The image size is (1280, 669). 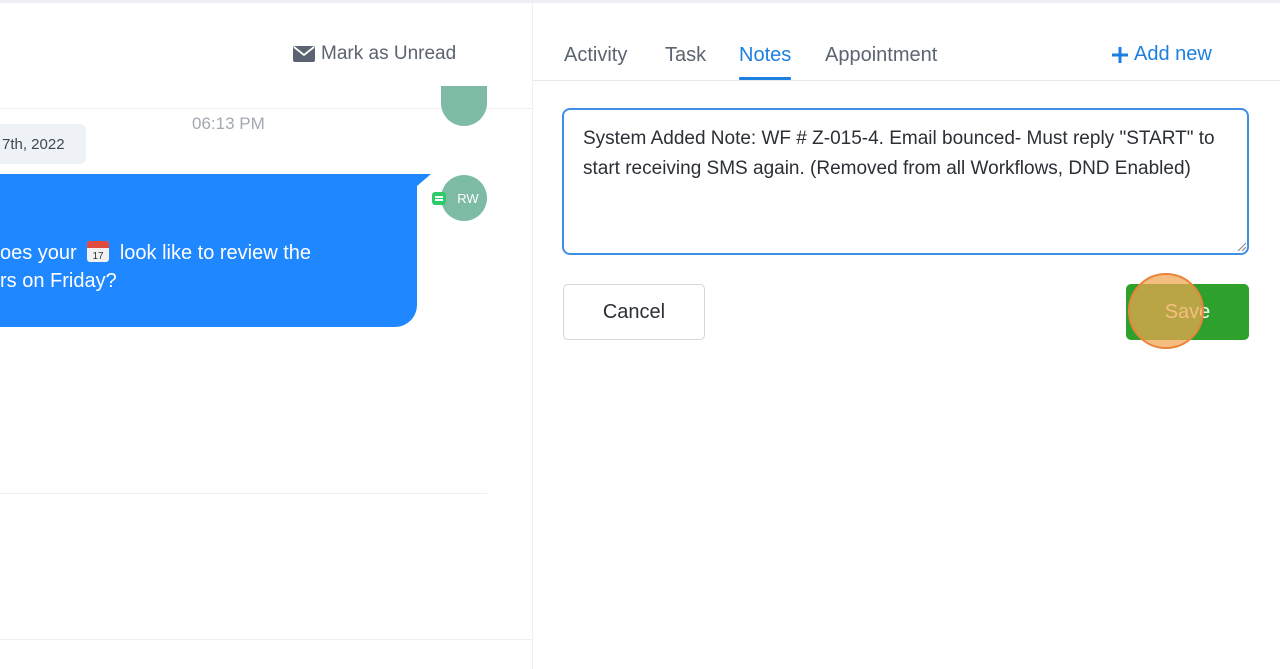 I want to click on mark-as-unread-label: Mark as Unread, so click(x=389, y=53).